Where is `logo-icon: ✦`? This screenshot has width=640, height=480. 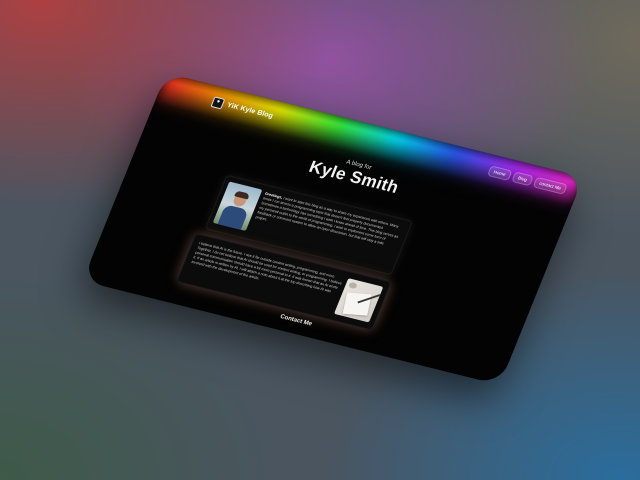
logo-icon: ✦ is located at coordinates (218, 102).